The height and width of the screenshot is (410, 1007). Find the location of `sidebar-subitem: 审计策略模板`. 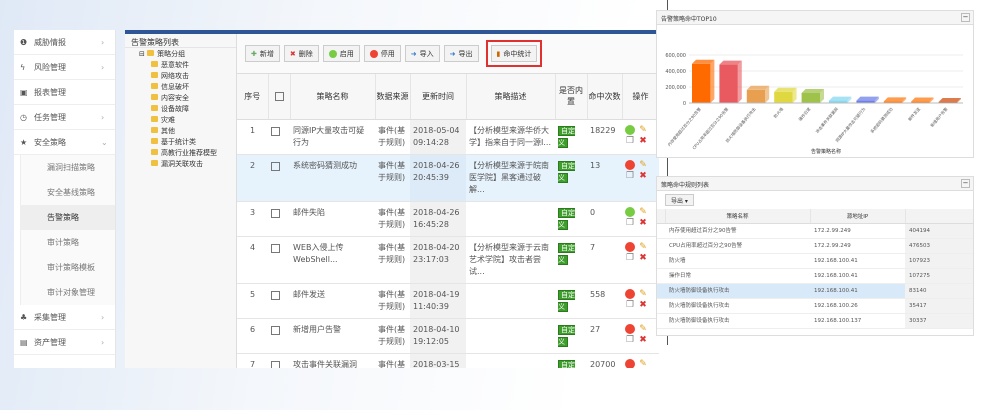

sidebar-subitem: 审计策略模板 is located at coordinates (67, 267).